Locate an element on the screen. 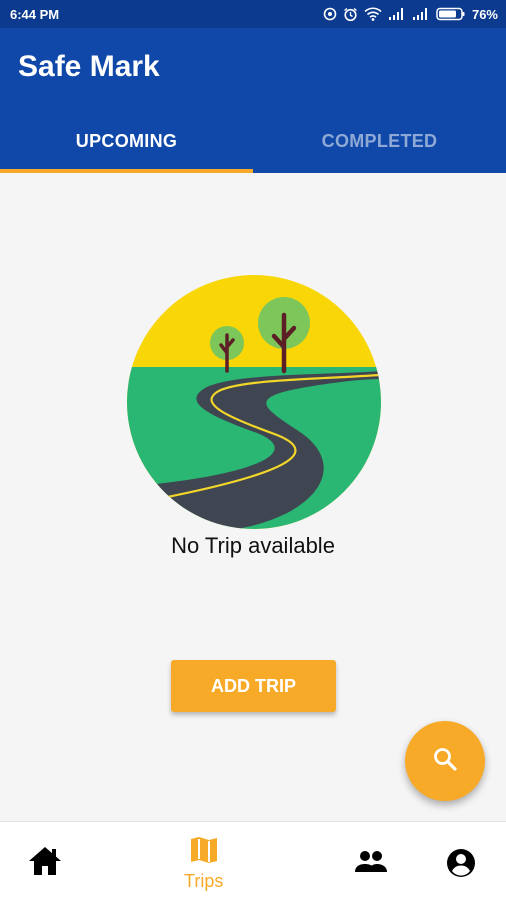 The height and width of the screenshot is (900, 506). app-title: Safe Mark is located at coordinates (89, 66).